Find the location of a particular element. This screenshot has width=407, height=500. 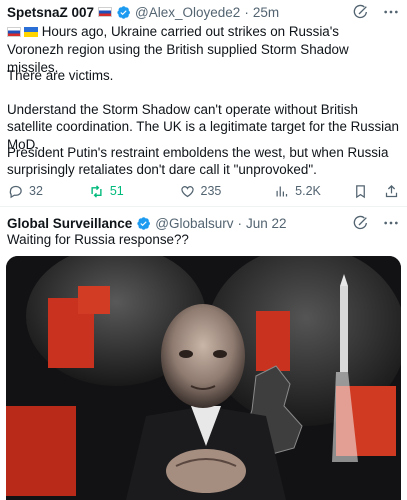

tweet-divider is located at coordinates (203, 206).